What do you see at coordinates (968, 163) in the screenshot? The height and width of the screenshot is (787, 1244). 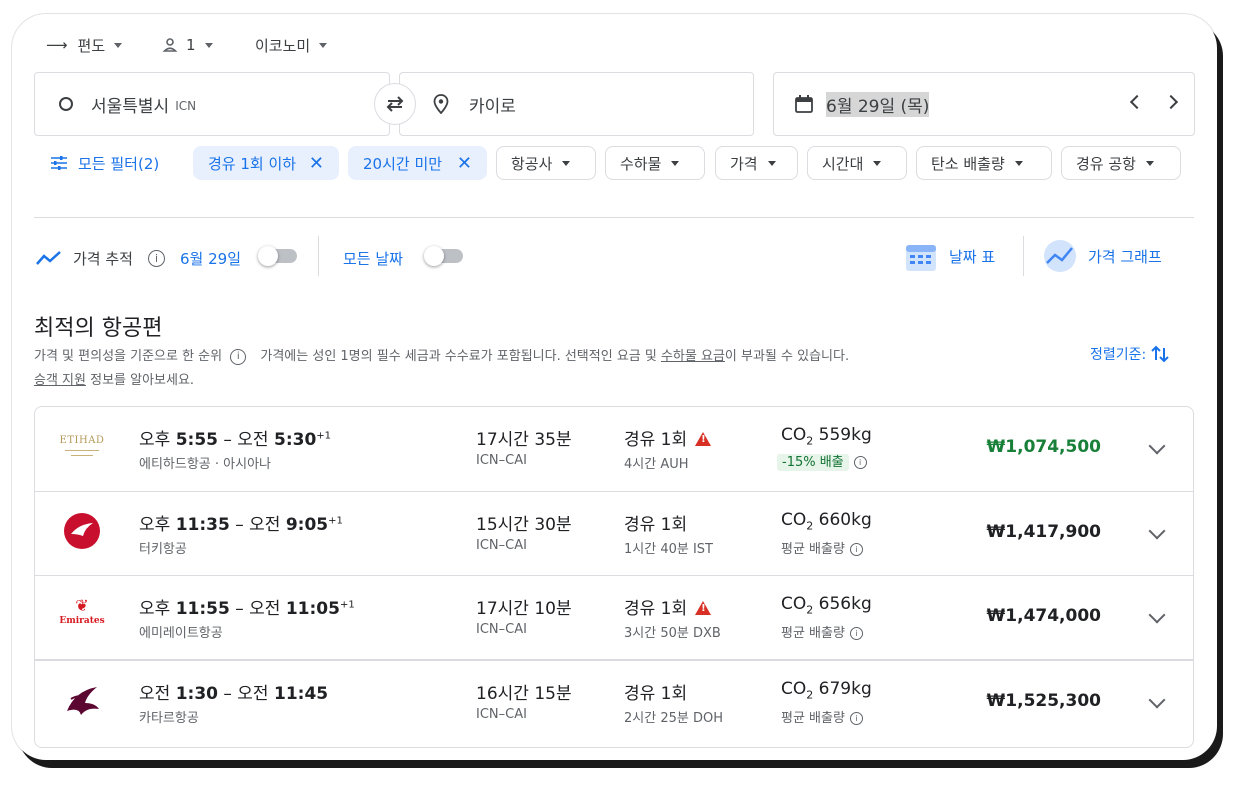 I see `filter-label: 탄소 배출량` at bounding box center [968, 163].